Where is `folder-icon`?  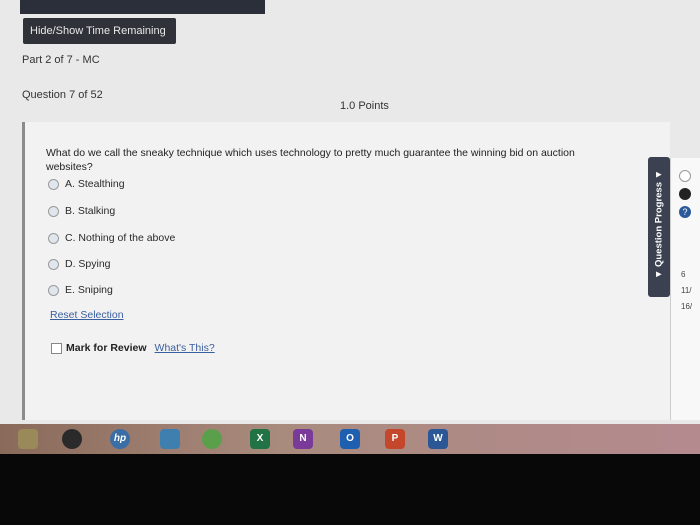 folder-icon is located at coordinates (28, 439).